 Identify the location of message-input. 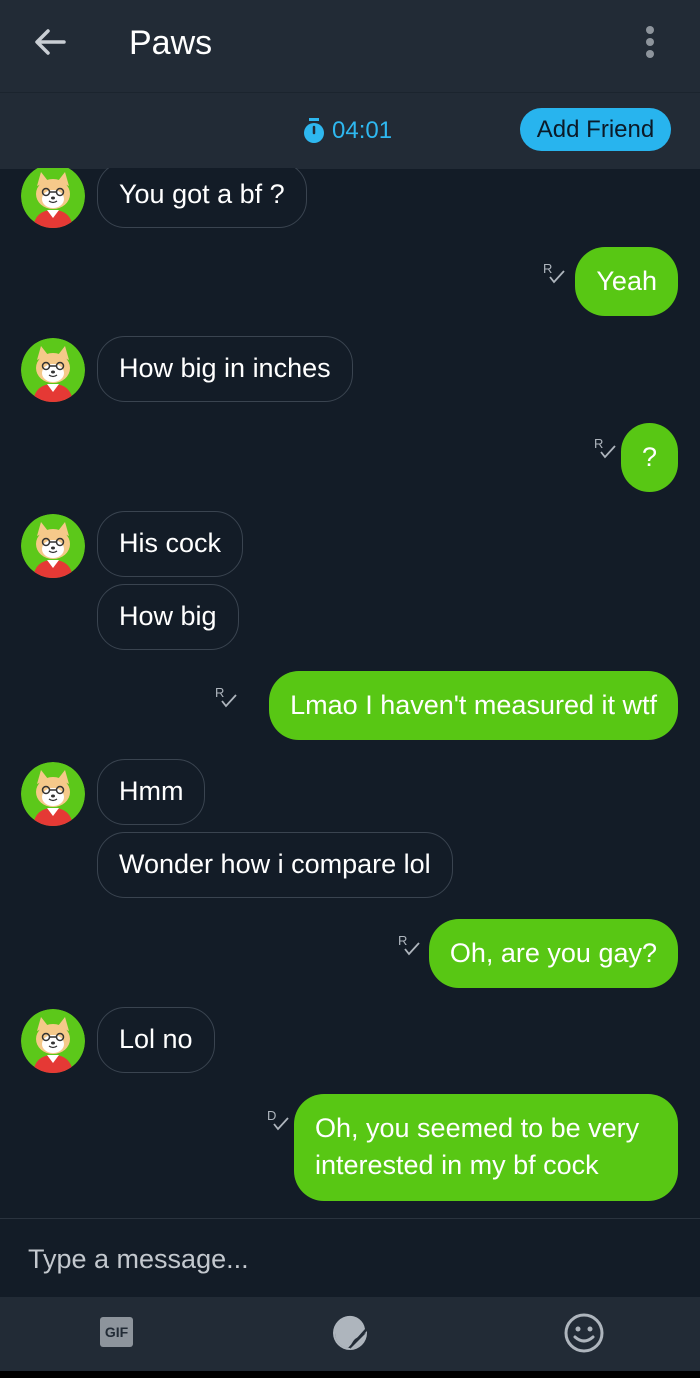
(348, 1259).